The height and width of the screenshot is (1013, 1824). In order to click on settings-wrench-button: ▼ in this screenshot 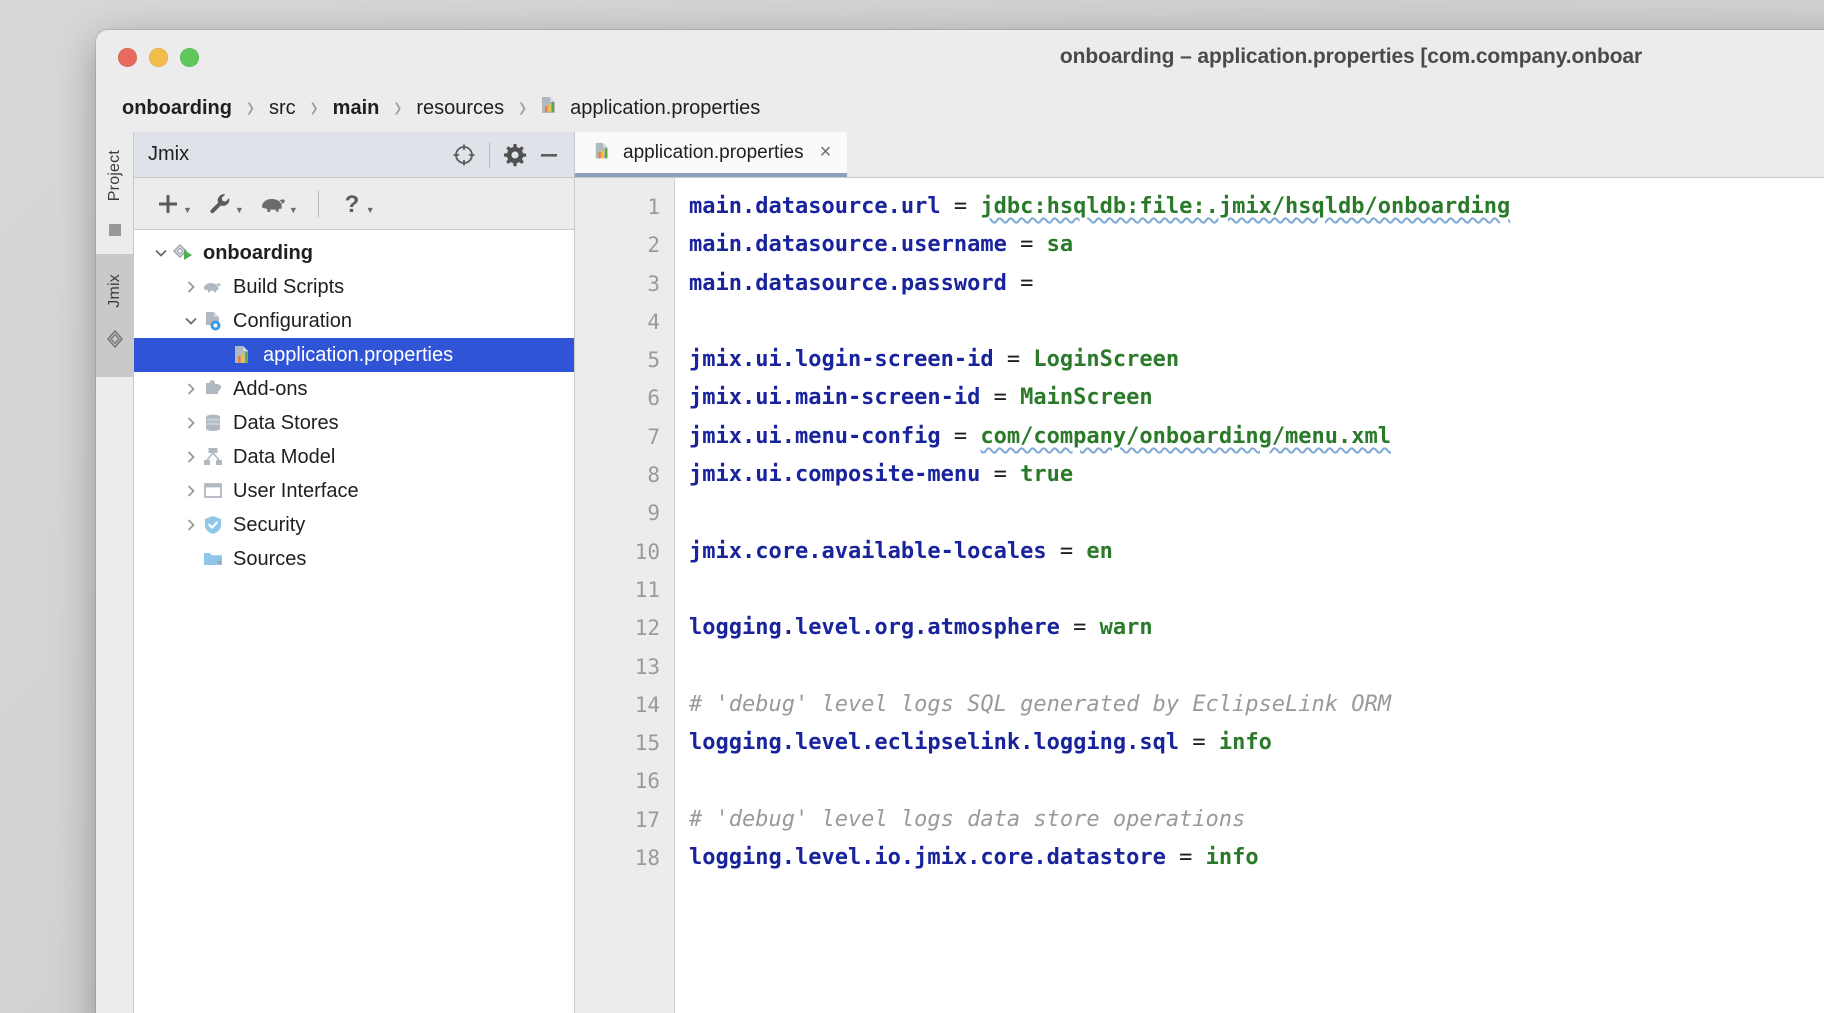, I will do `click(225, 204)`.